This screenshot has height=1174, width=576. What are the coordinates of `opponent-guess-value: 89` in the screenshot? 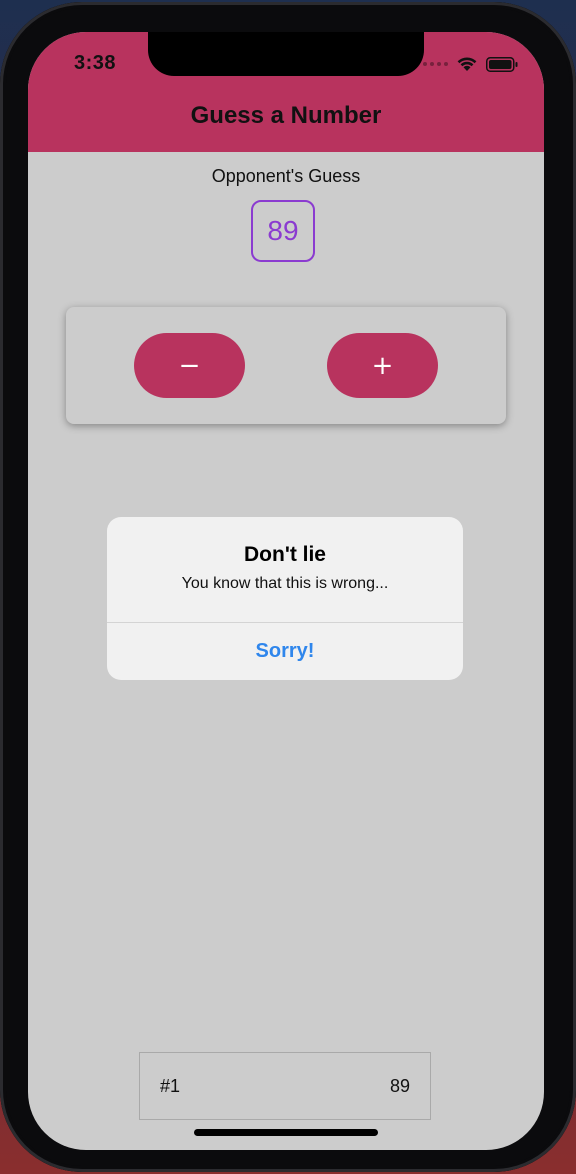 It's located at (283, 231).